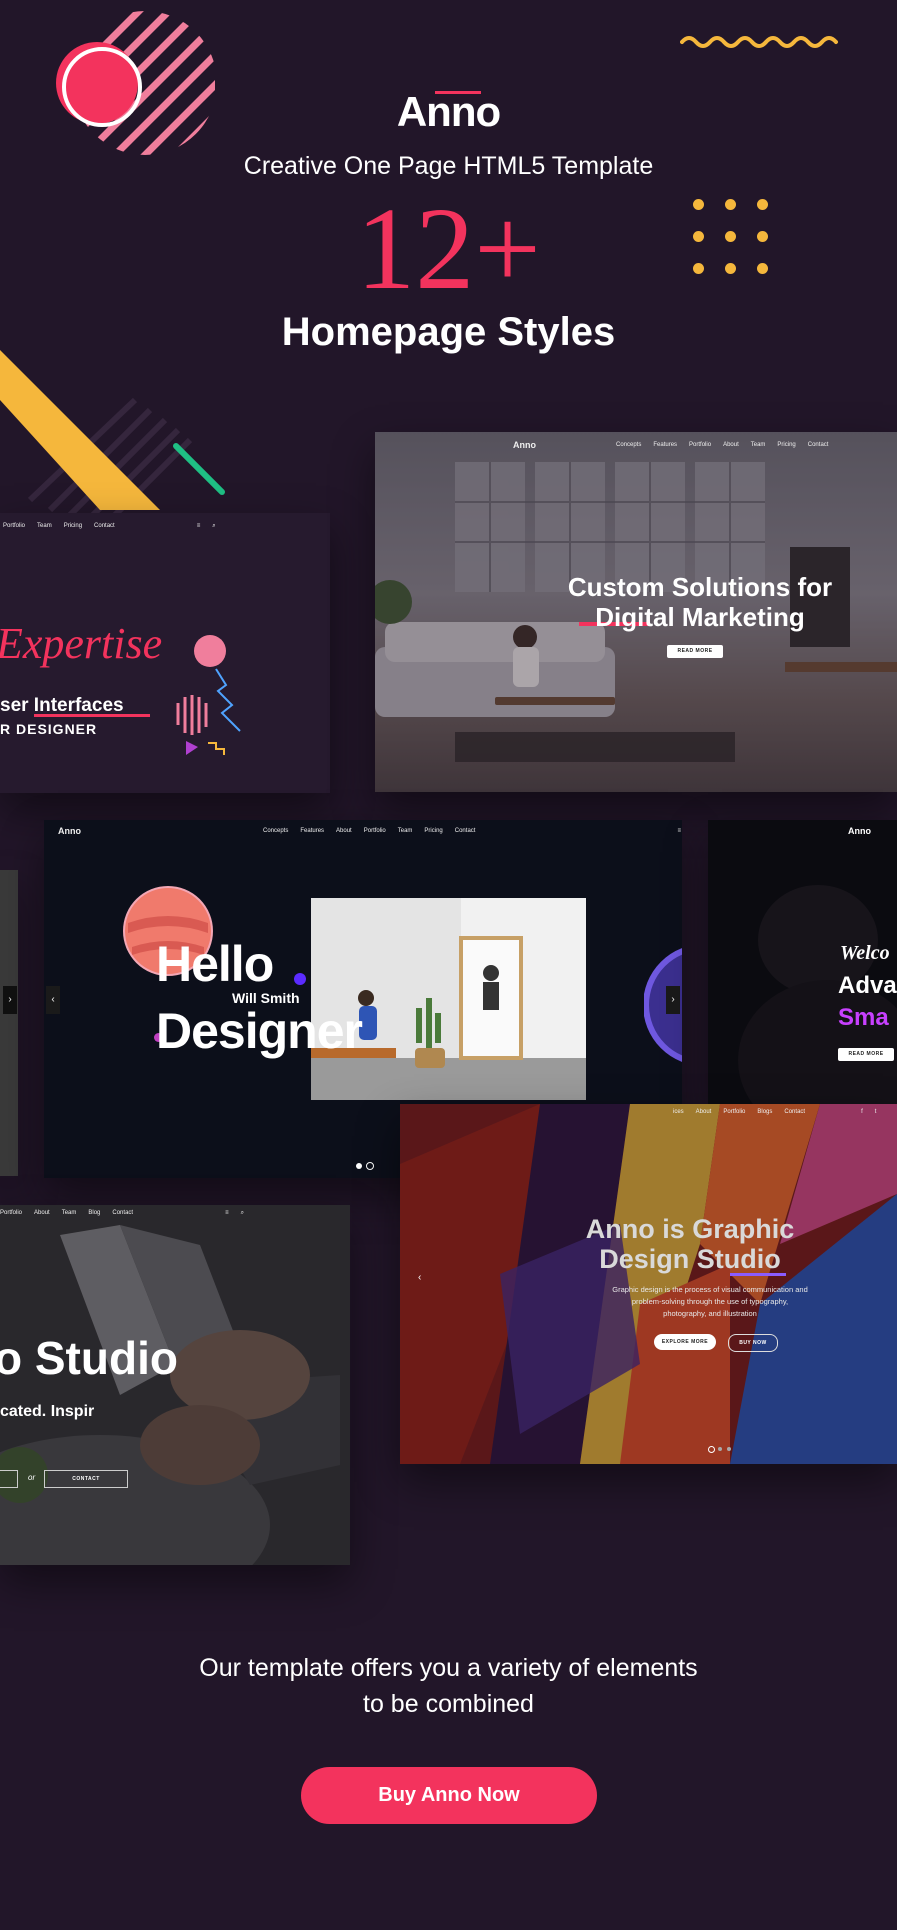 The image size is (897, 1930). I want to click on preview-nav: Portfolio Team Pricing Contact ≡ ⌕, so click(165, 526).